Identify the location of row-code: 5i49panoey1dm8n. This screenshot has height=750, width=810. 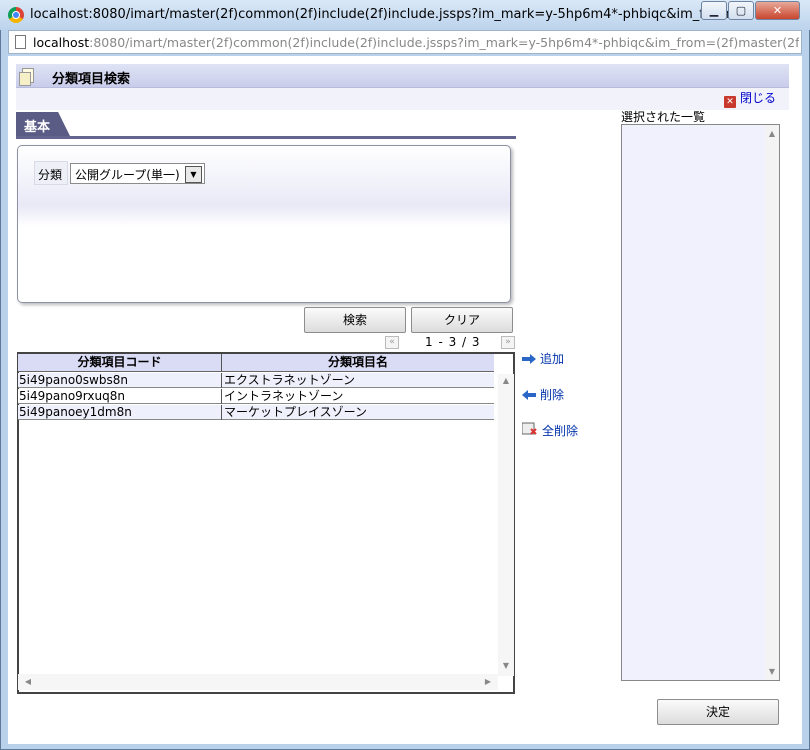
(120, 412).